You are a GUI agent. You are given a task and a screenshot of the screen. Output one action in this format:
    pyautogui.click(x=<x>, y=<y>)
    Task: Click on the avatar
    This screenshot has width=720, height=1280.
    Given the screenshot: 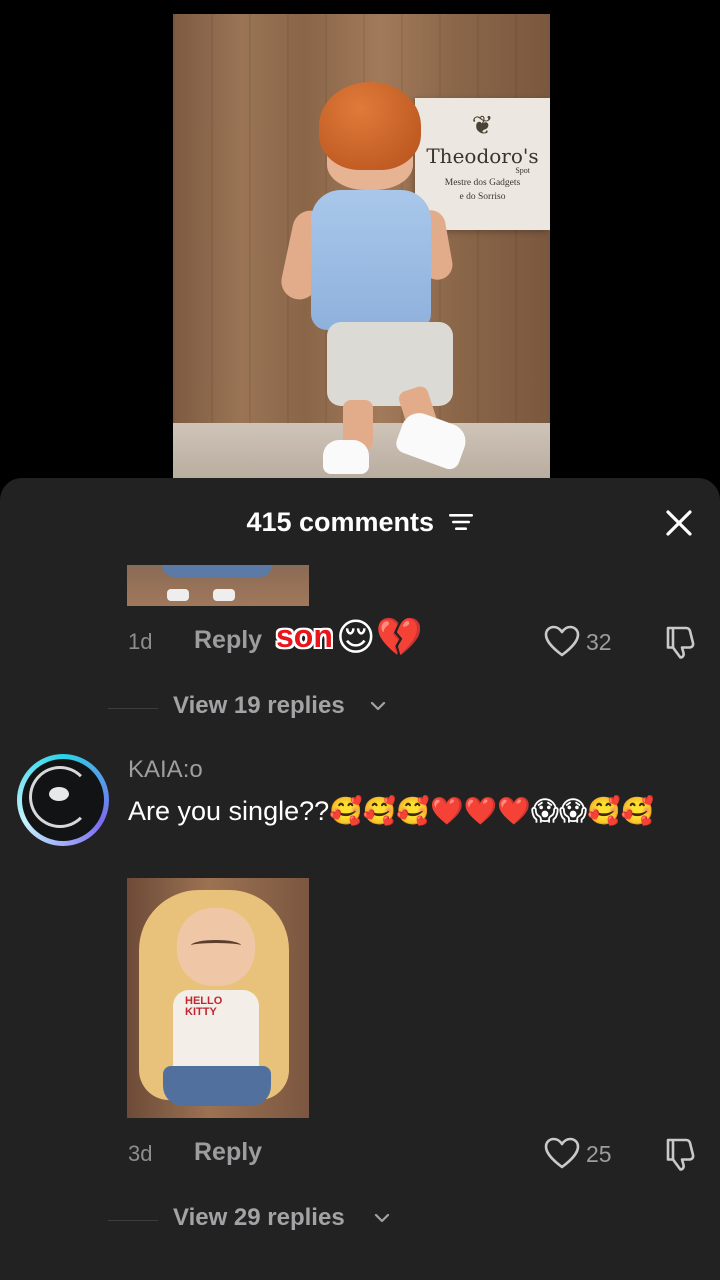 What is the action you would take?
    pyautogui.click(x=63, y=800)
    